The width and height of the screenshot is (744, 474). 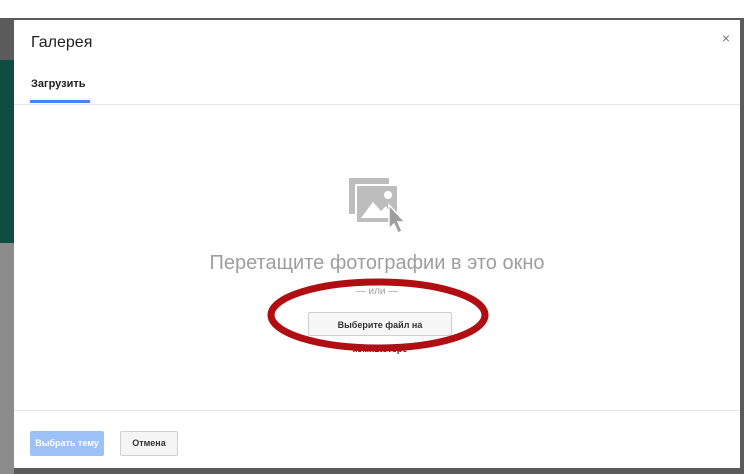 What do you see at coordinates (7, 358) in the screenshot?
I see `background-page-panel` at bounding box center [7, 358].